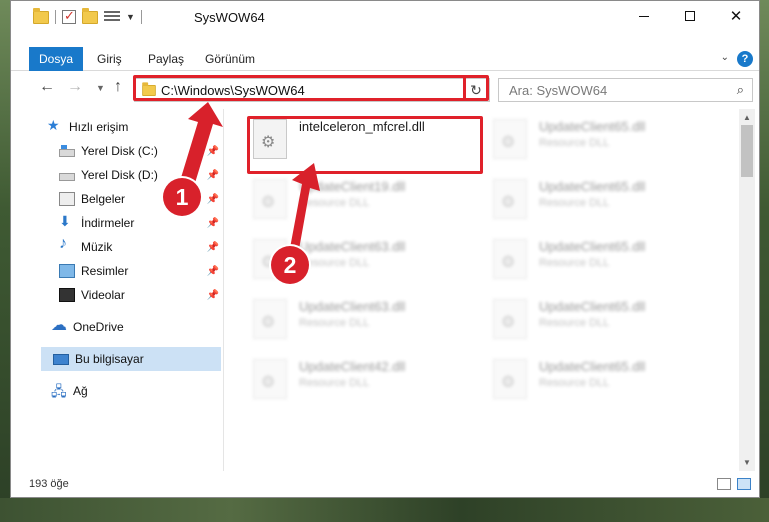  I want to click on sidebar-item-label: Videolar, so click(103, 295).